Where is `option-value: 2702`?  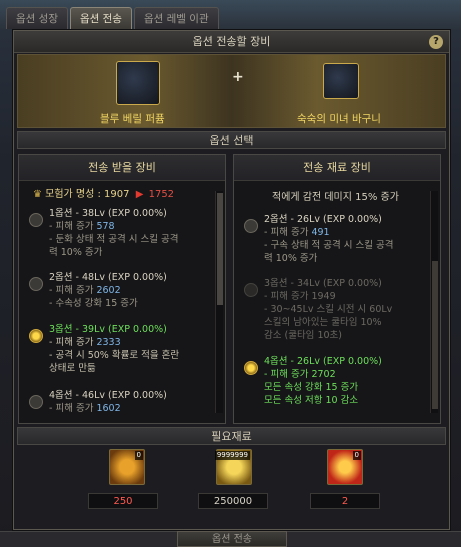
option-value: 2702 is located at coordinates (323, 374).